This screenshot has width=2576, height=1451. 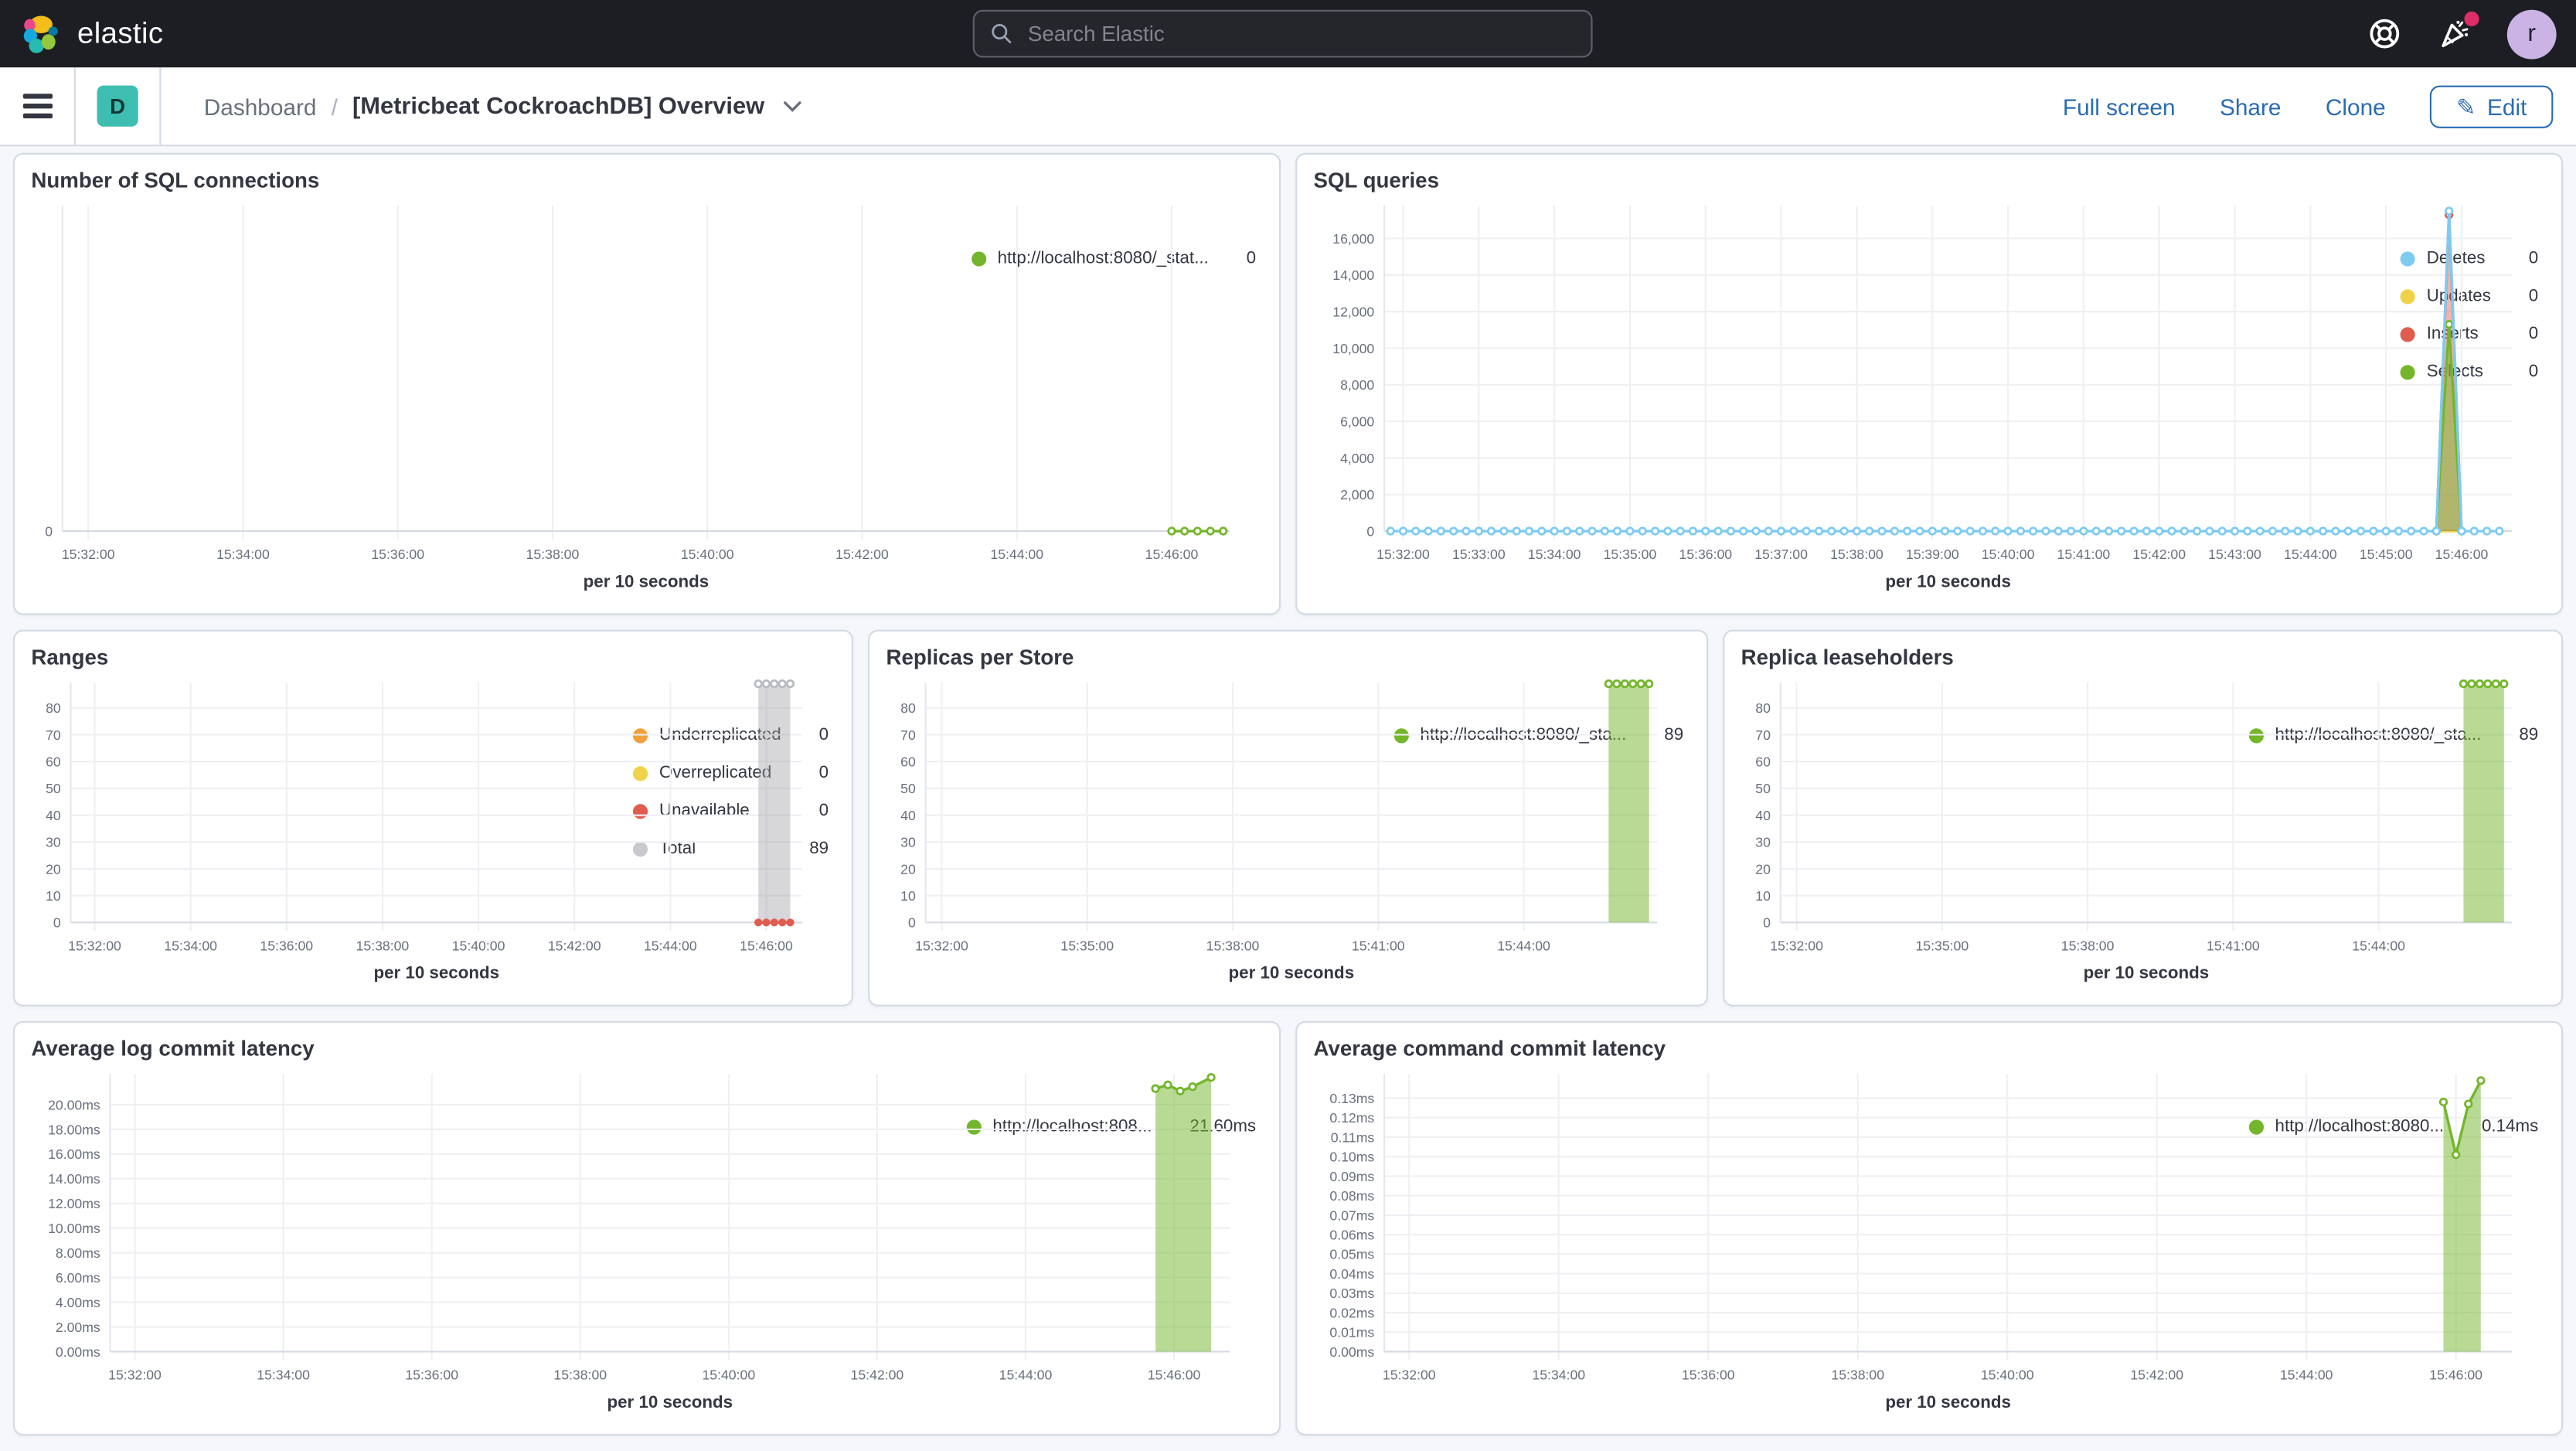 I want to click on svg-text: 20.00ms, so click(x=74, y=1104).